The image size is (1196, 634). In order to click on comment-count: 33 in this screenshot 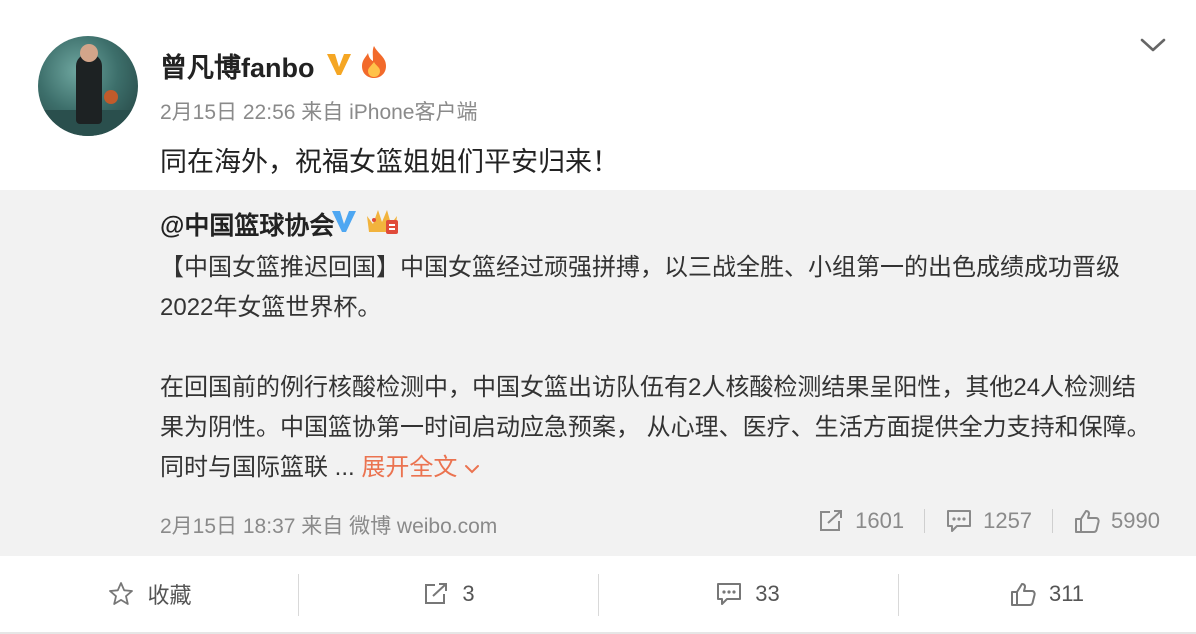, I will do `click(767, 593)`.